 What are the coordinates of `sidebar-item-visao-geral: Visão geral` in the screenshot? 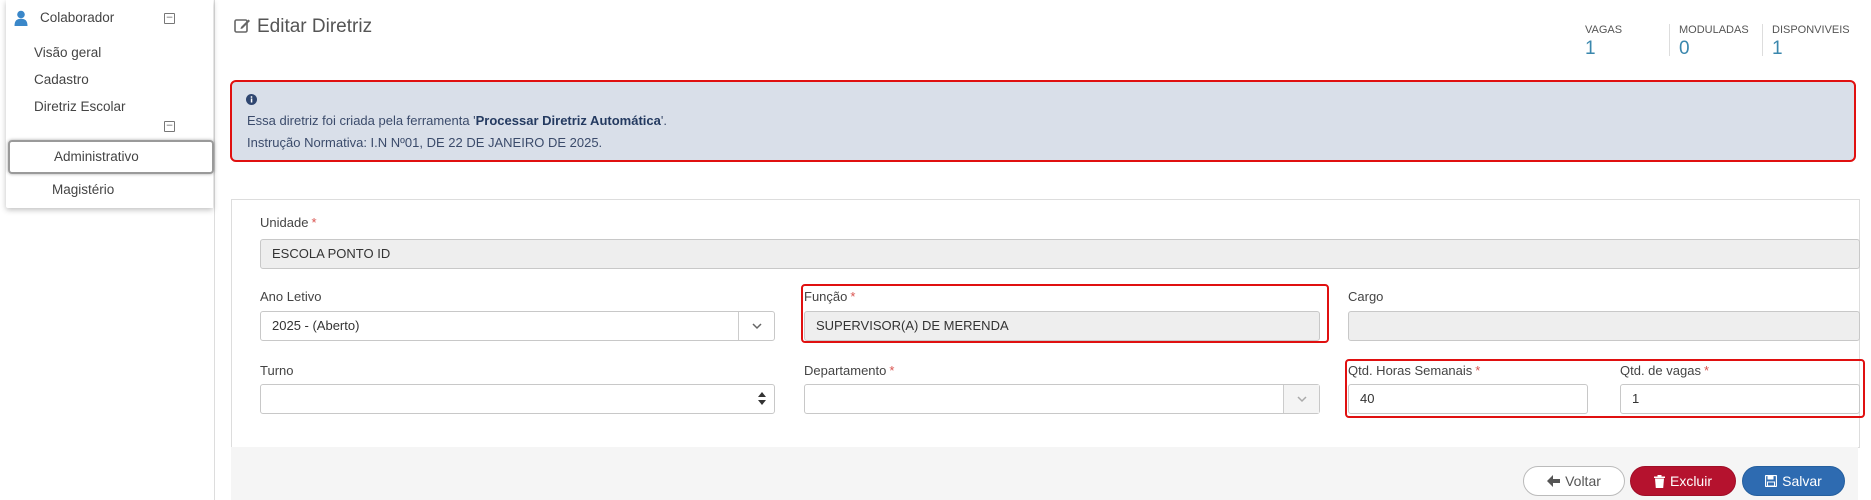 It's located at (67, 52).